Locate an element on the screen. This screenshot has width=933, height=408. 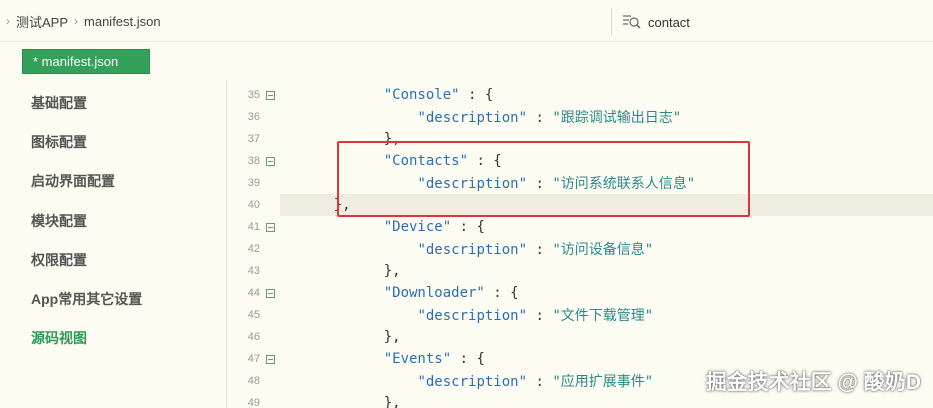
json-string: "跟踪调试输出日志" is located at coordinates (617, 118).